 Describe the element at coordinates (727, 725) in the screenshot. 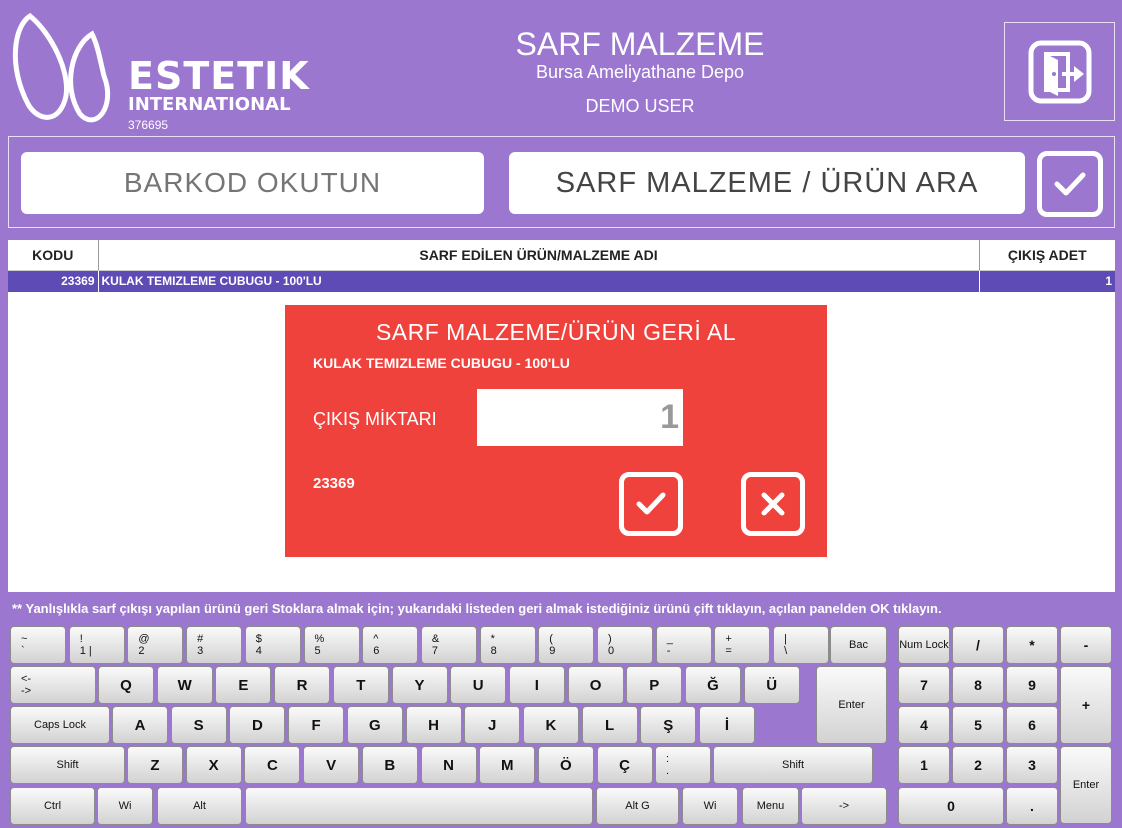

I see `key-i̇: İ` at that location.